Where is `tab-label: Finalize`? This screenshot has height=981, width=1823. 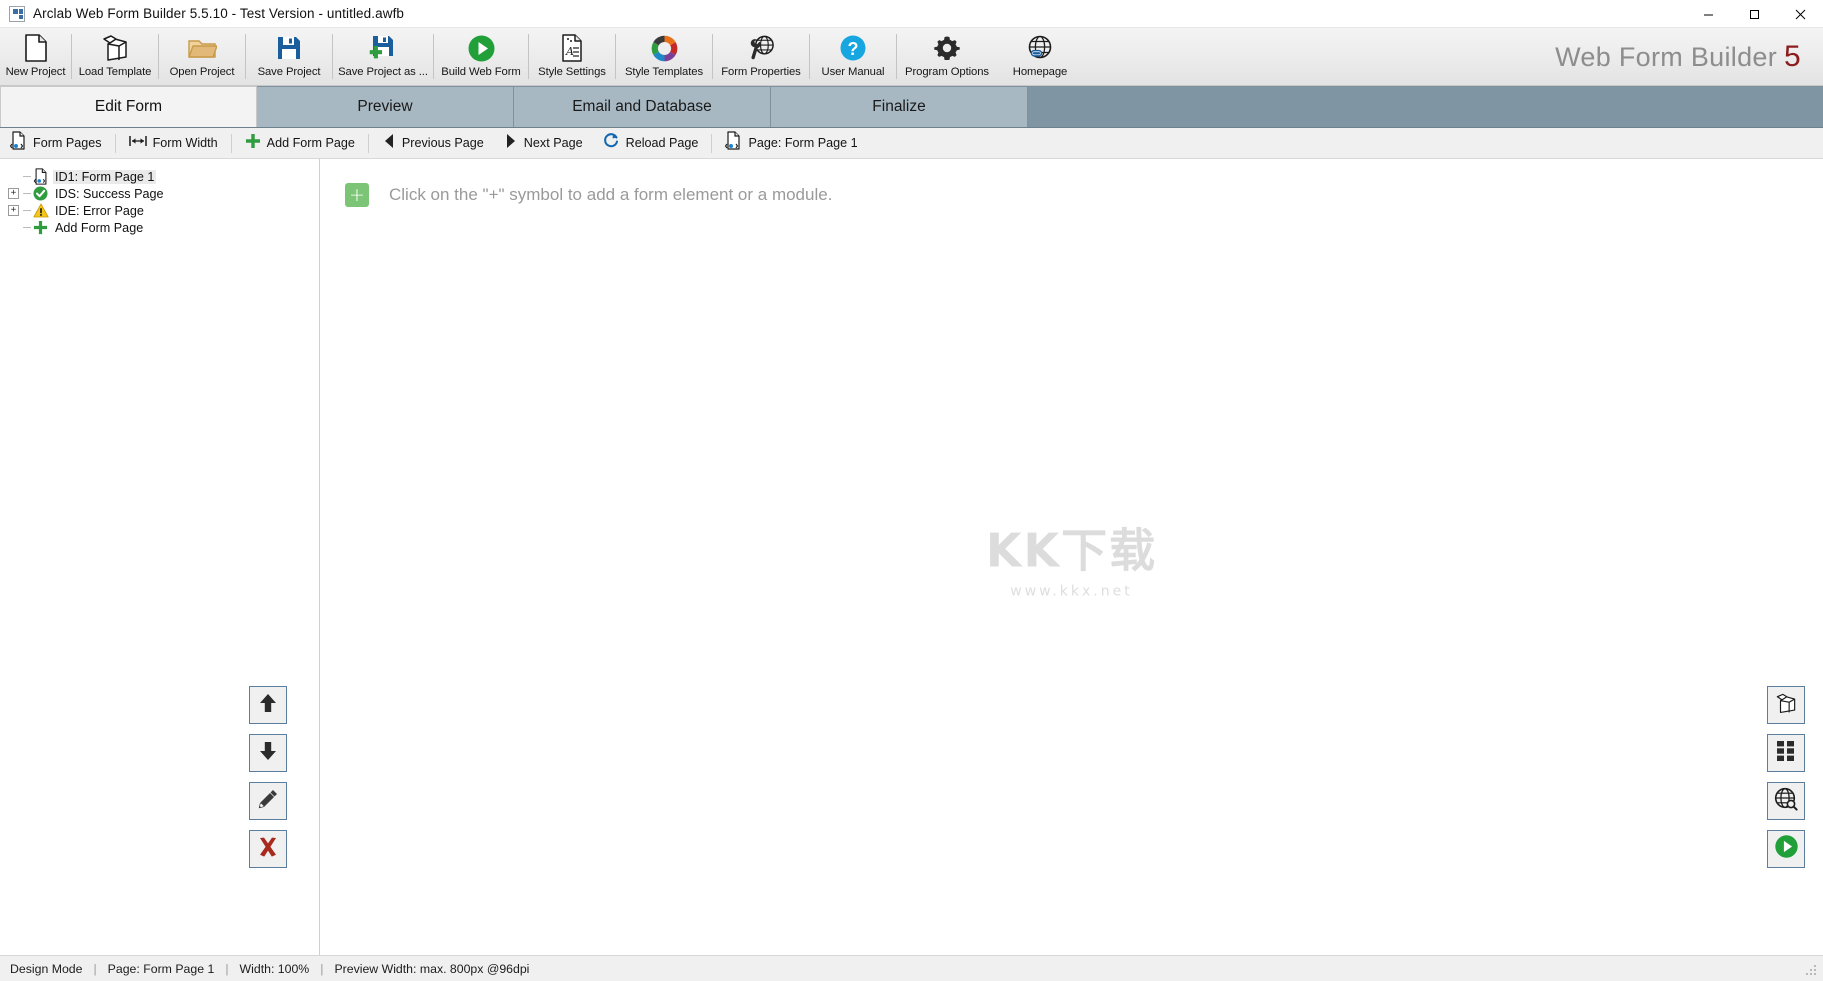
tab-label: Finalize is located at coordinates (899, 106).